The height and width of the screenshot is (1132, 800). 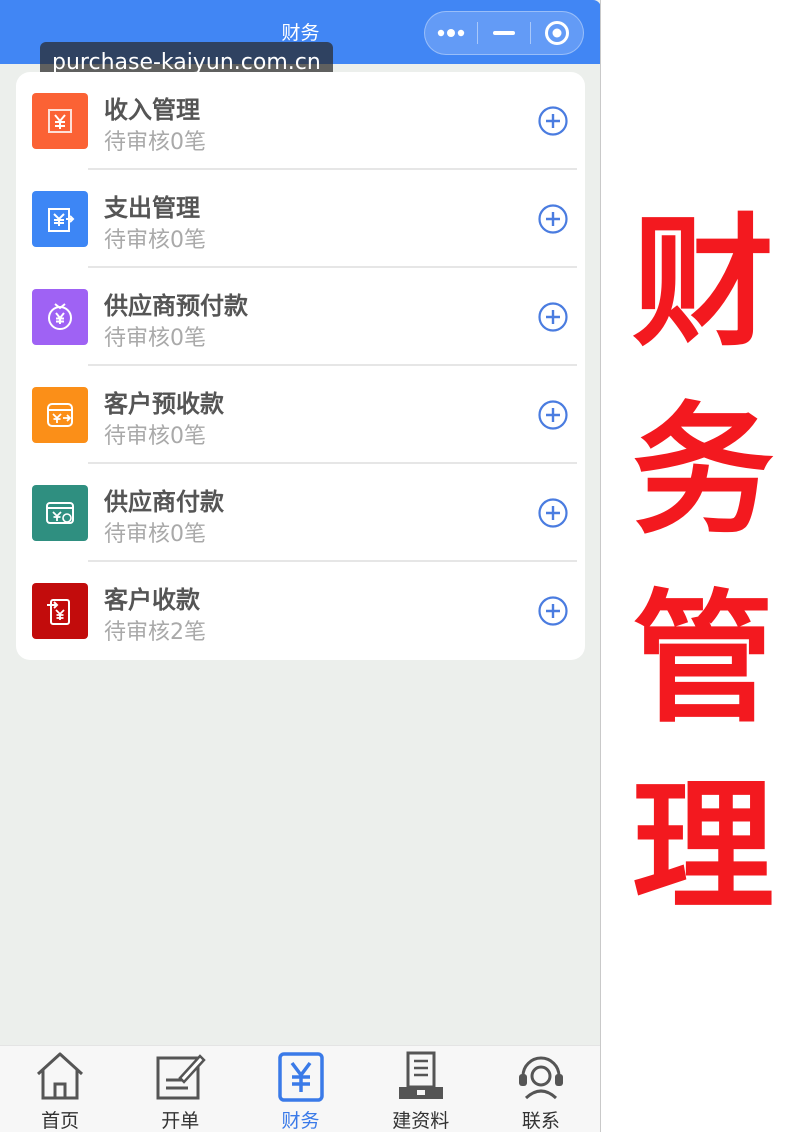 What do you see at coordinates (703, 560) in the screenshot?
I see `promo-banner: 财 务 管 理` at bounding box center [703, 560].